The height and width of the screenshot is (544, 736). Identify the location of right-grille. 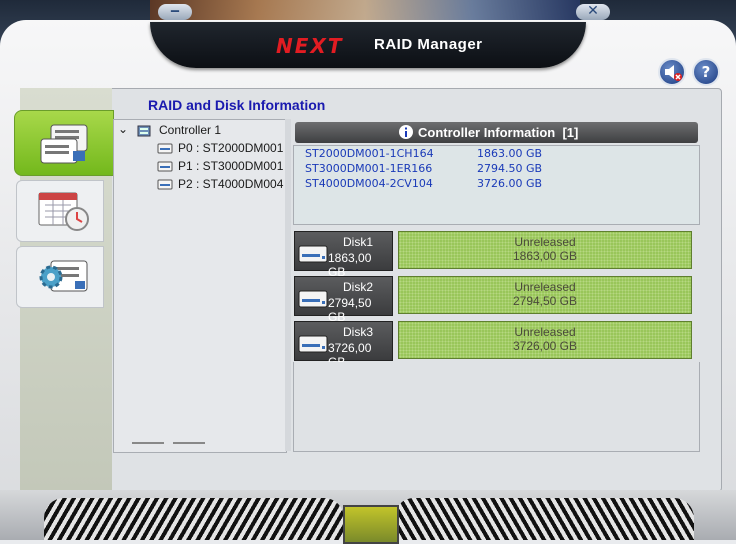
(544, 519).